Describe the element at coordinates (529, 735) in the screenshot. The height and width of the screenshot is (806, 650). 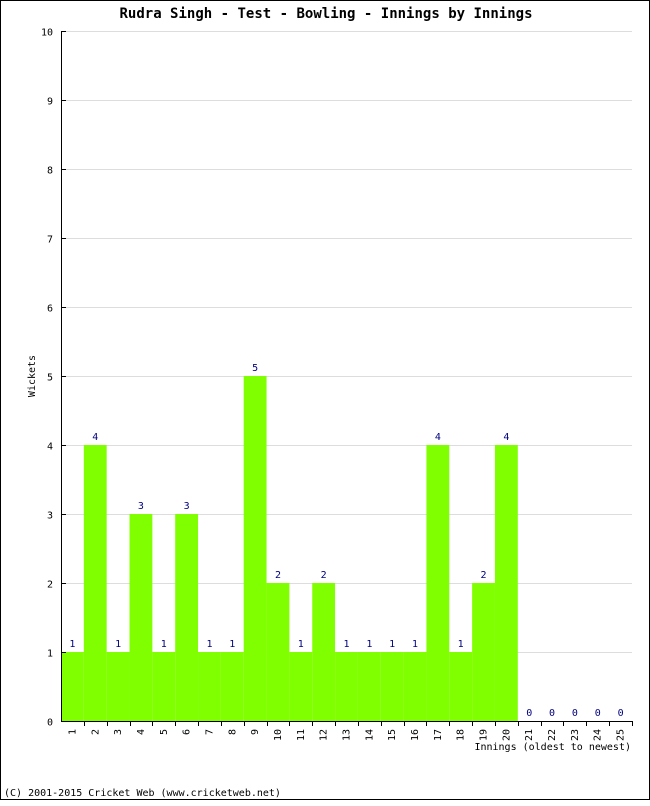
I see `x-tick-label: 21` at that location.